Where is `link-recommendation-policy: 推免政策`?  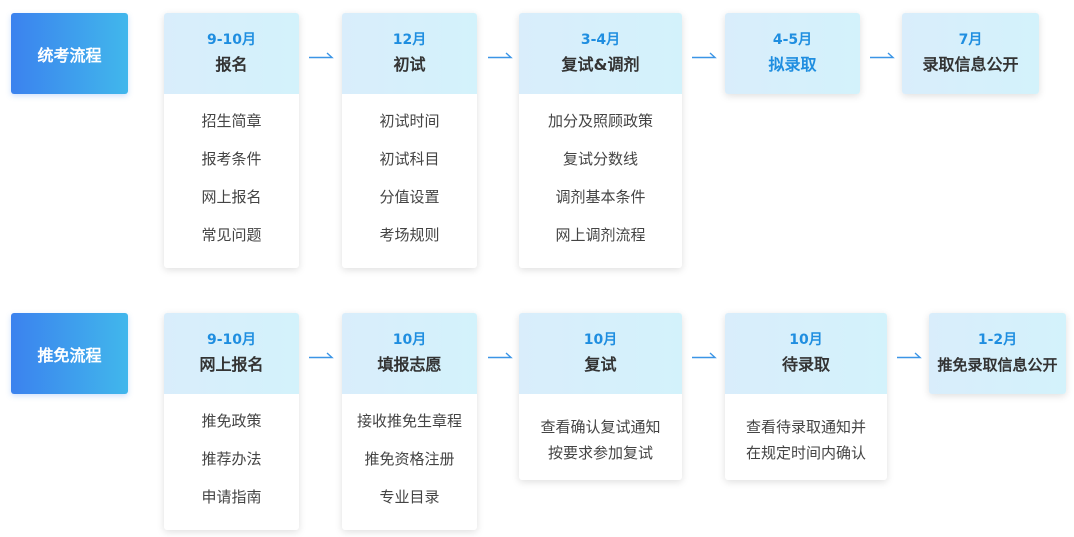
link-recommendation-policy: 推免政策 is located at coordinates (231, 429).